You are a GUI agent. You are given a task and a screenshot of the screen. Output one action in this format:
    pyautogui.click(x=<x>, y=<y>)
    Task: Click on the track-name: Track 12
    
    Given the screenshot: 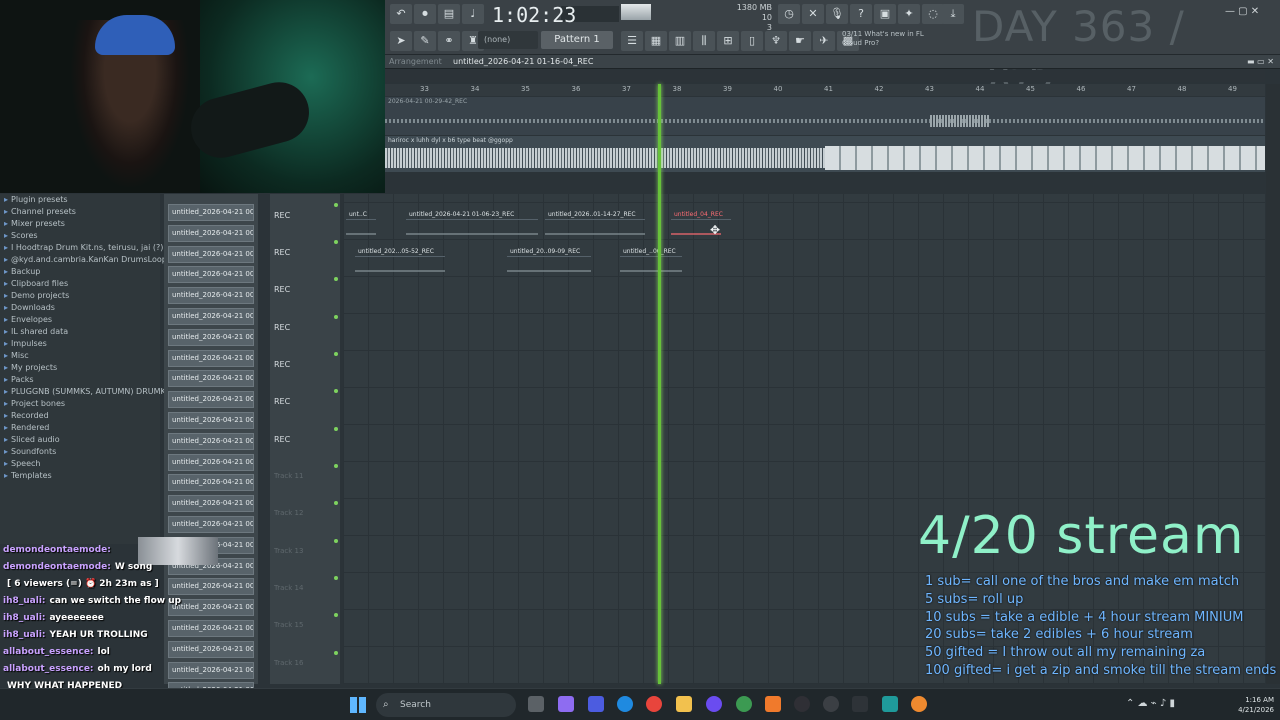 What is the action you would take?
    pyautogui.click(x=288, y=513)
    